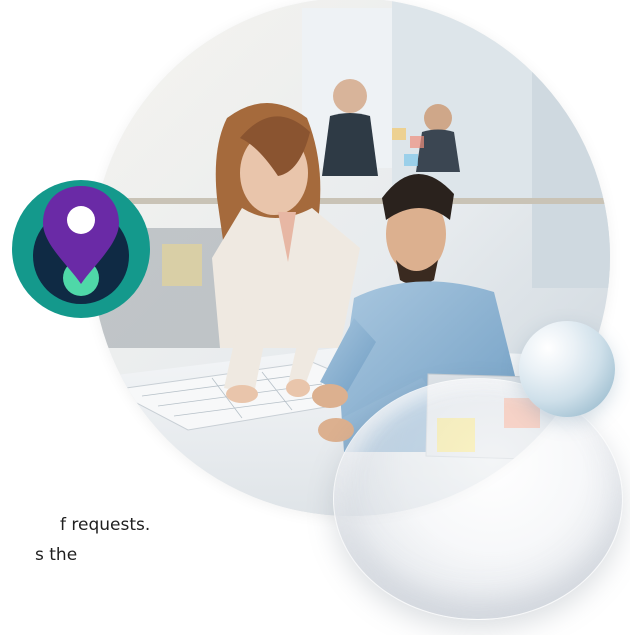 The width and height of the screenshot is (630, 635). What do you see at coordinates (567, 369) in the screenshot?
I see `glass-orb-small` at bounding box center [567, 369].